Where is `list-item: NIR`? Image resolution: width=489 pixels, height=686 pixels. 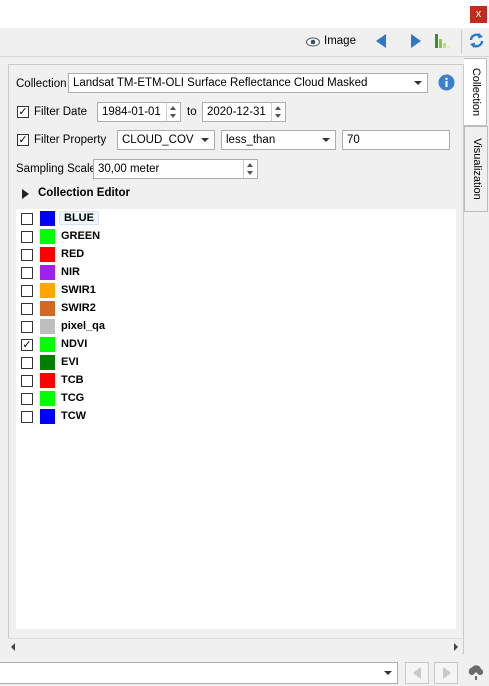 list-item: NIR is located at coordinates (231, 273).